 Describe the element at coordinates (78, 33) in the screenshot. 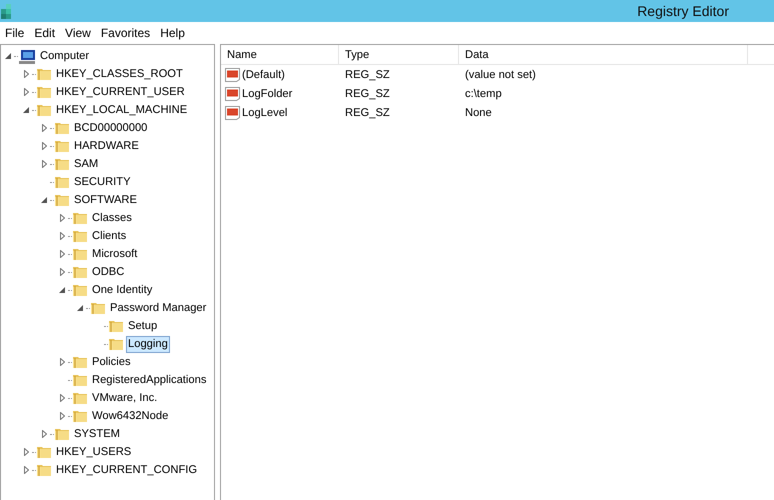

I see `menu-item: View` at that location.